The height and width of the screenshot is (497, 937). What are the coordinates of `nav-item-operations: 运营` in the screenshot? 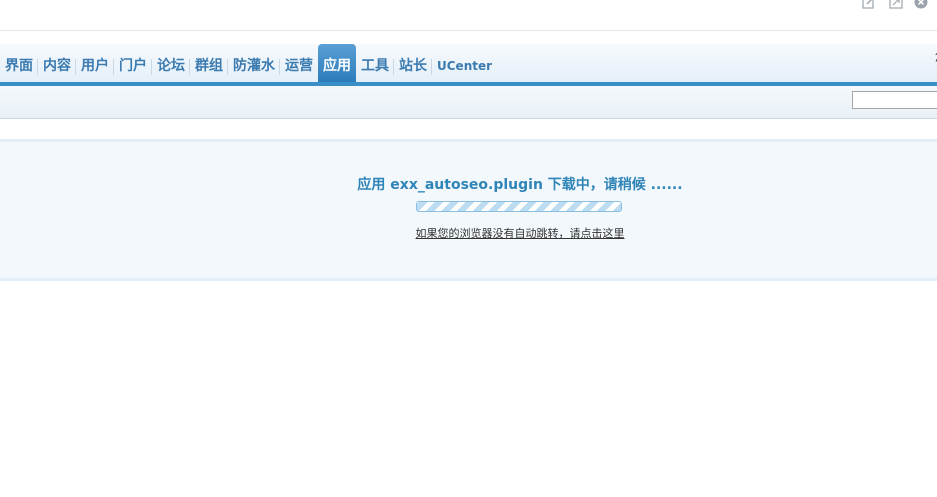 It's located at (298, 66).